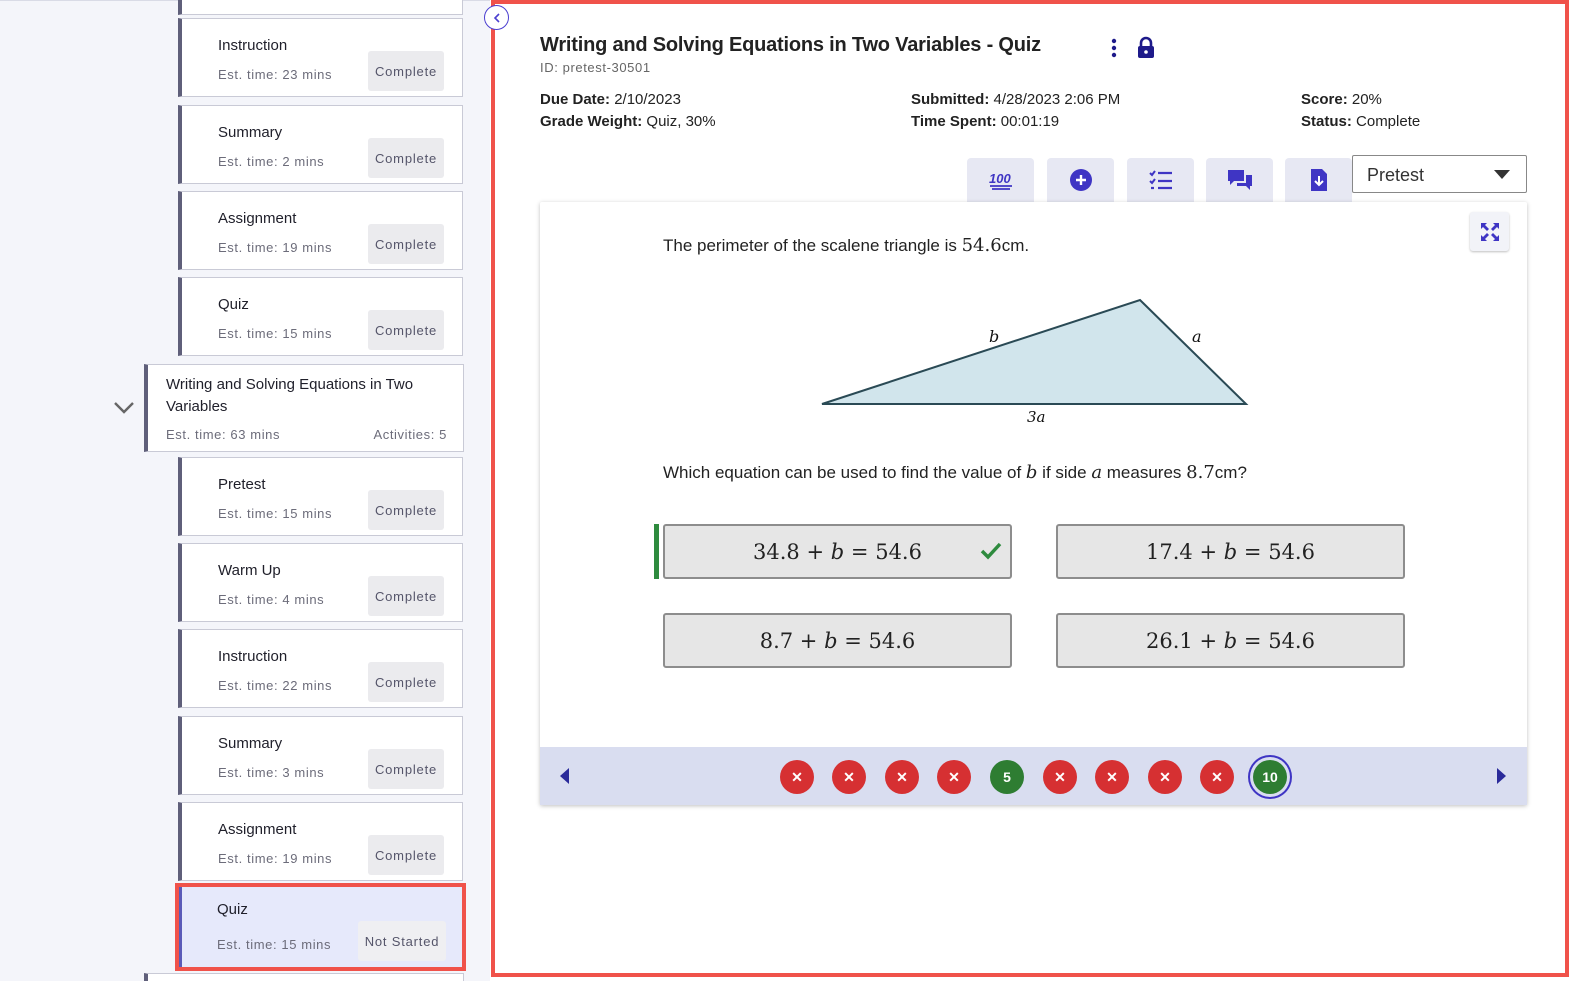  I want to click on answer-choice-2: 17.4 + b = 54.6, so click(1230, 551).